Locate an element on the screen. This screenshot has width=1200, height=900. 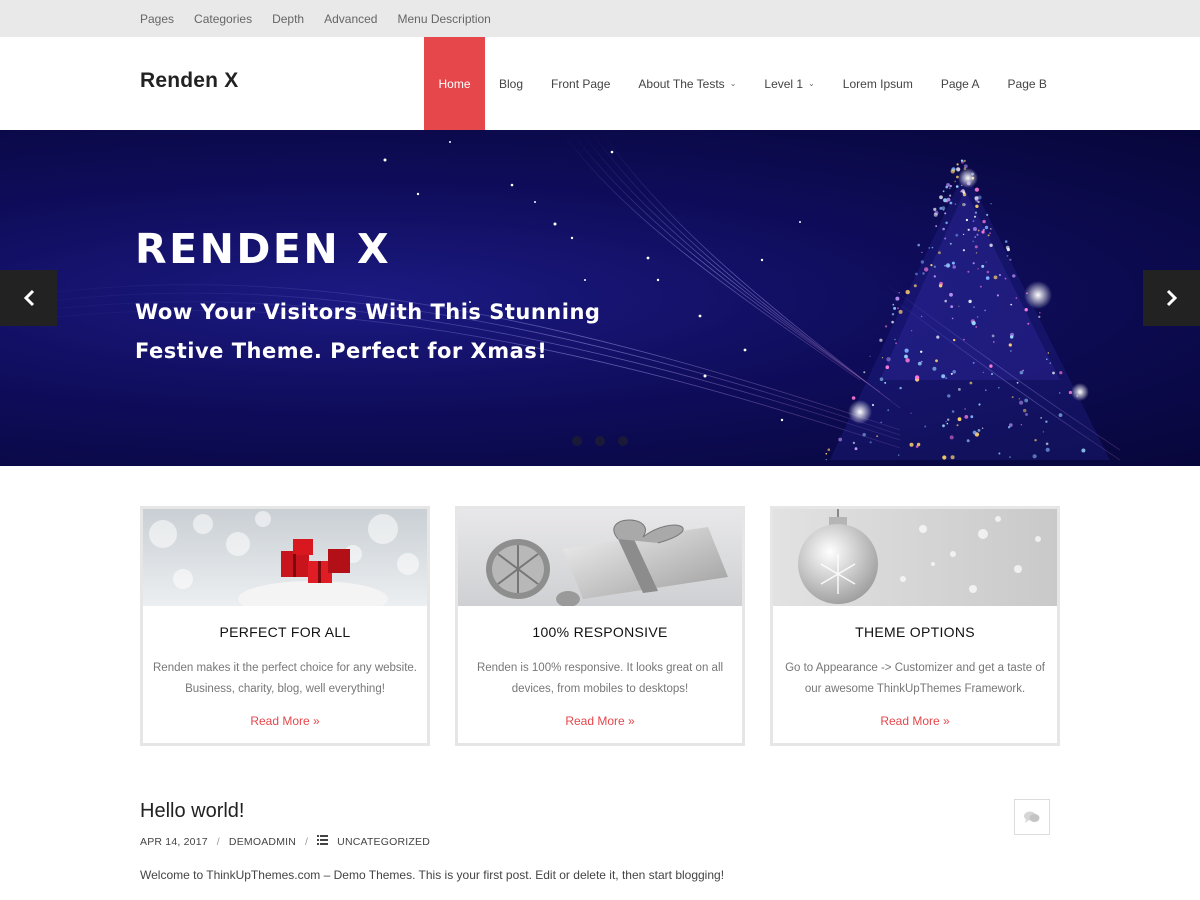
slide-caption-line: Festive Theme. Perfect for Xmas! is located at coordinates (341, 351).